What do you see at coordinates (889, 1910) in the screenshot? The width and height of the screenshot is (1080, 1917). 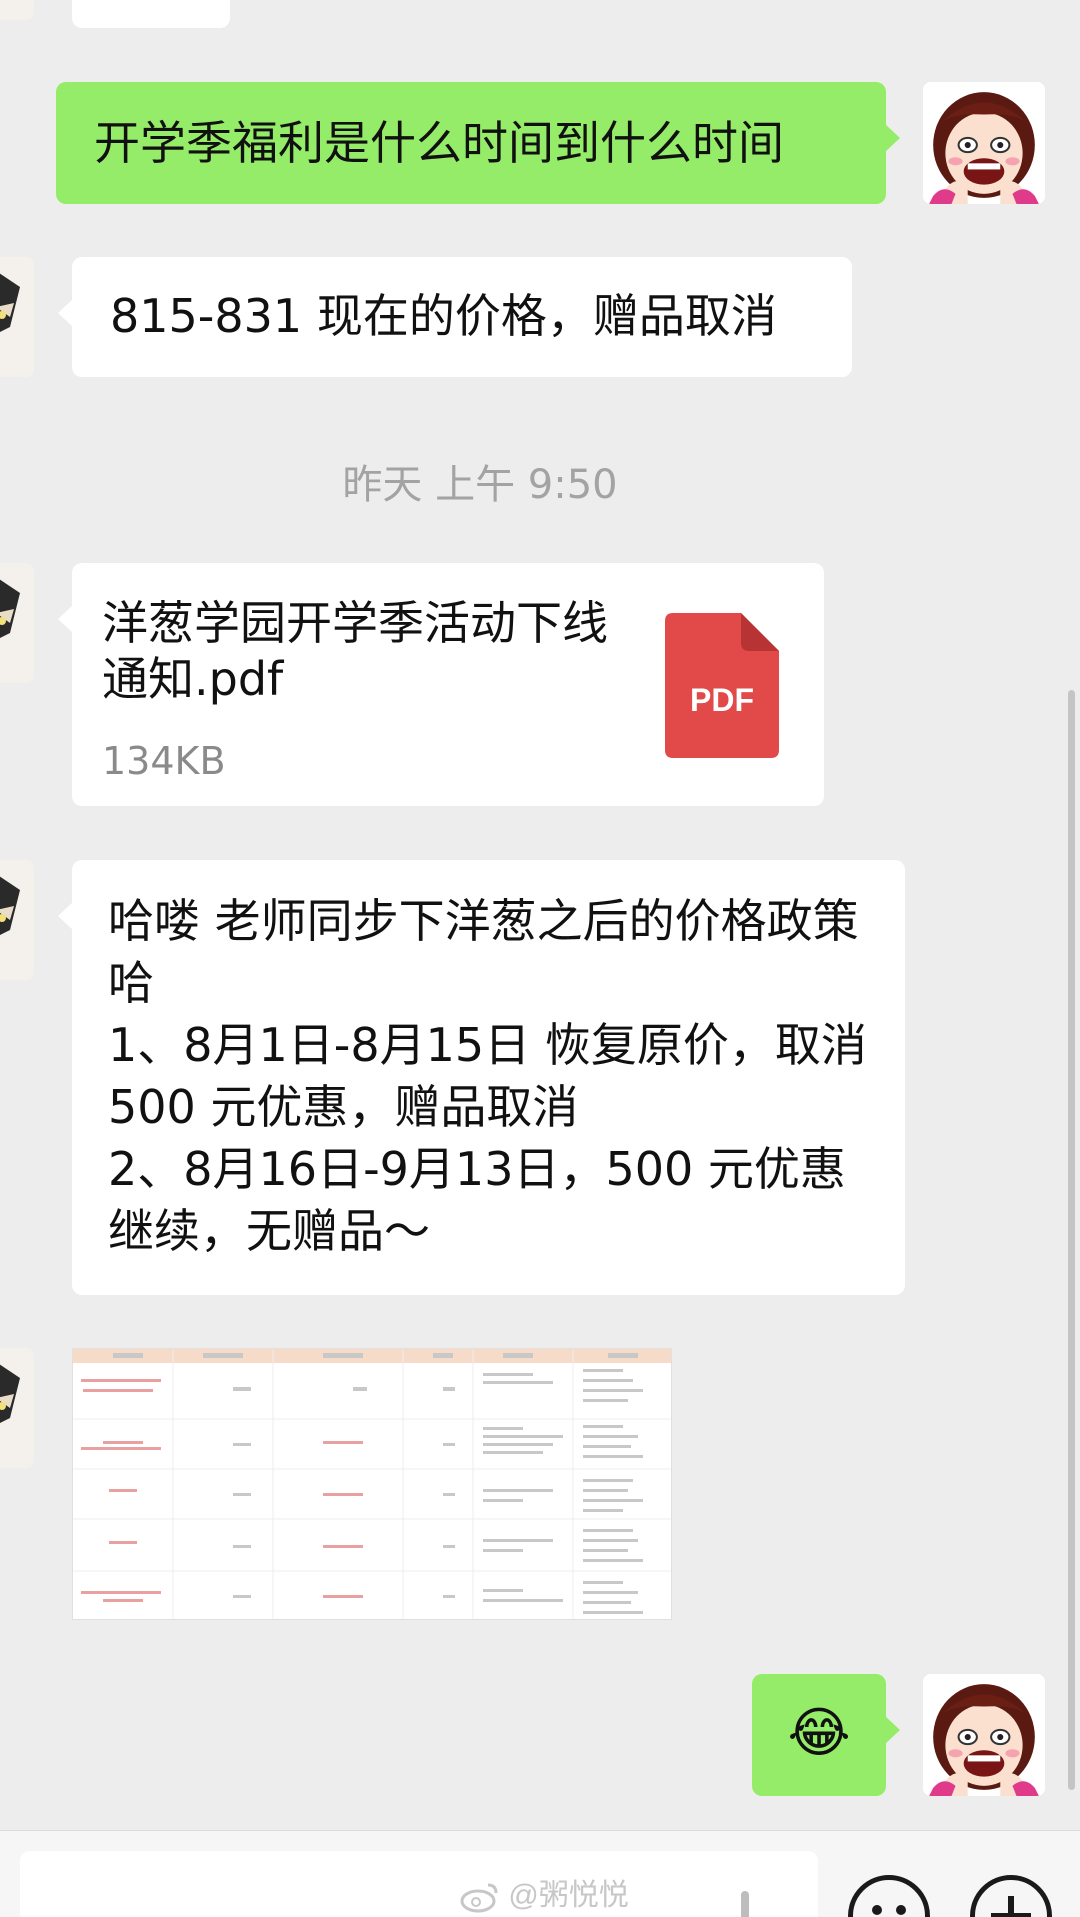 I see `smiley-icon` at bounding box center [889, 1910].